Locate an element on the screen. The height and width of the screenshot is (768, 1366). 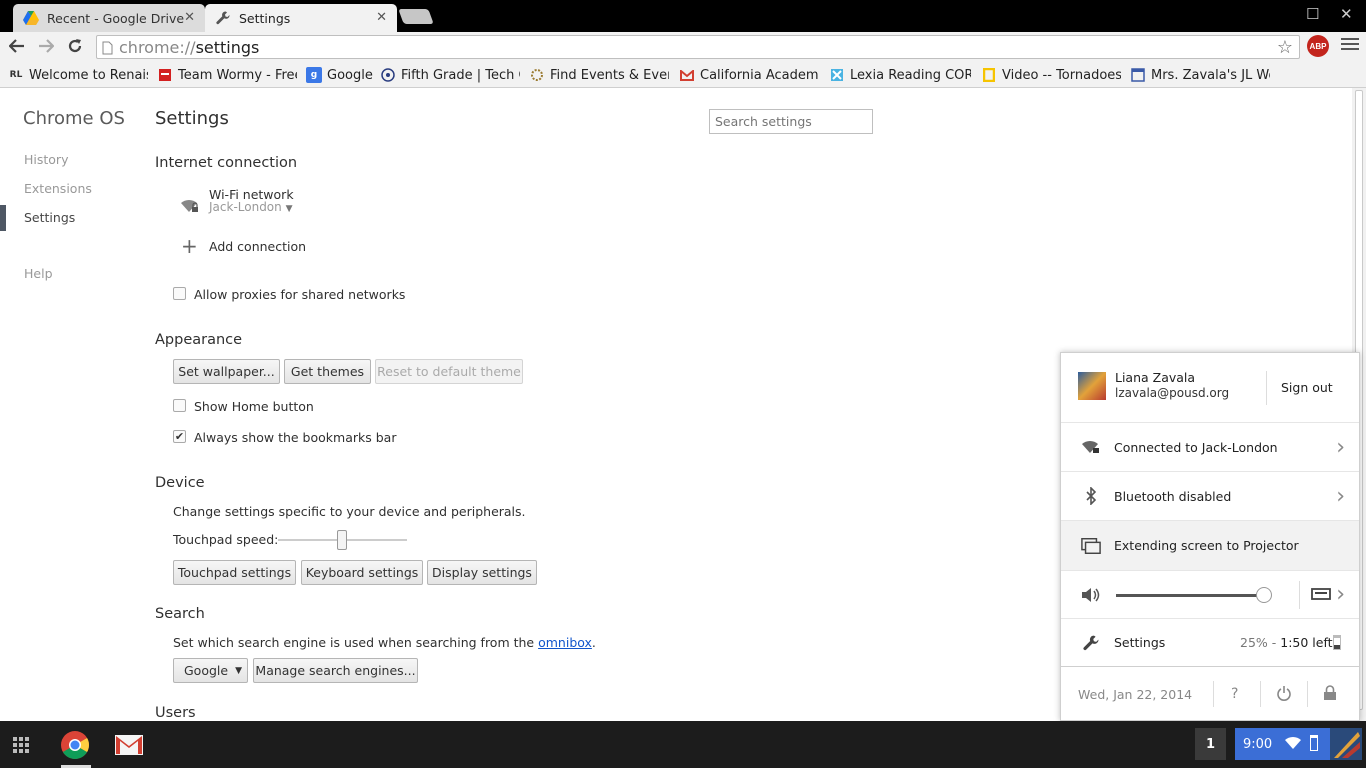
renaissance-icon: RL is located at coordinates (16, 75).